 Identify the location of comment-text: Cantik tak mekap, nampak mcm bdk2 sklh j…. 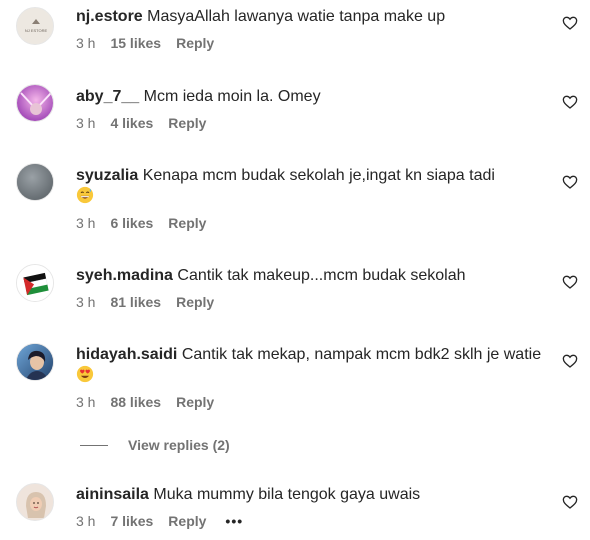
(361, 354).